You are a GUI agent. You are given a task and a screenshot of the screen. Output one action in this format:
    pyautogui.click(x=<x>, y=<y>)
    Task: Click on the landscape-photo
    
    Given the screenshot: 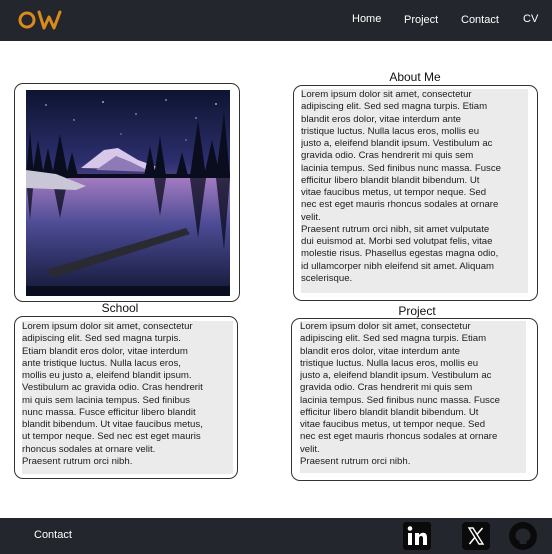 What is the action you would take?
    pyautogui.click(x=128, y=193)
    